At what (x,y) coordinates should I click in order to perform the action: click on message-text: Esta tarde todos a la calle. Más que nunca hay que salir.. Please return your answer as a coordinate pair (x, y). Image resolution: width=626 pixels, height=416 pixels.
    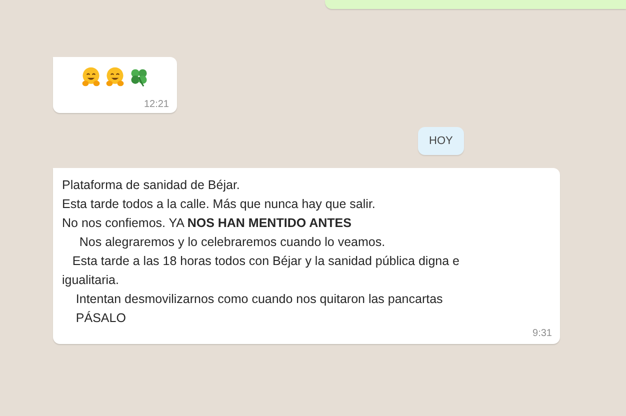
    Looking at the image, I should click on (219, 204).